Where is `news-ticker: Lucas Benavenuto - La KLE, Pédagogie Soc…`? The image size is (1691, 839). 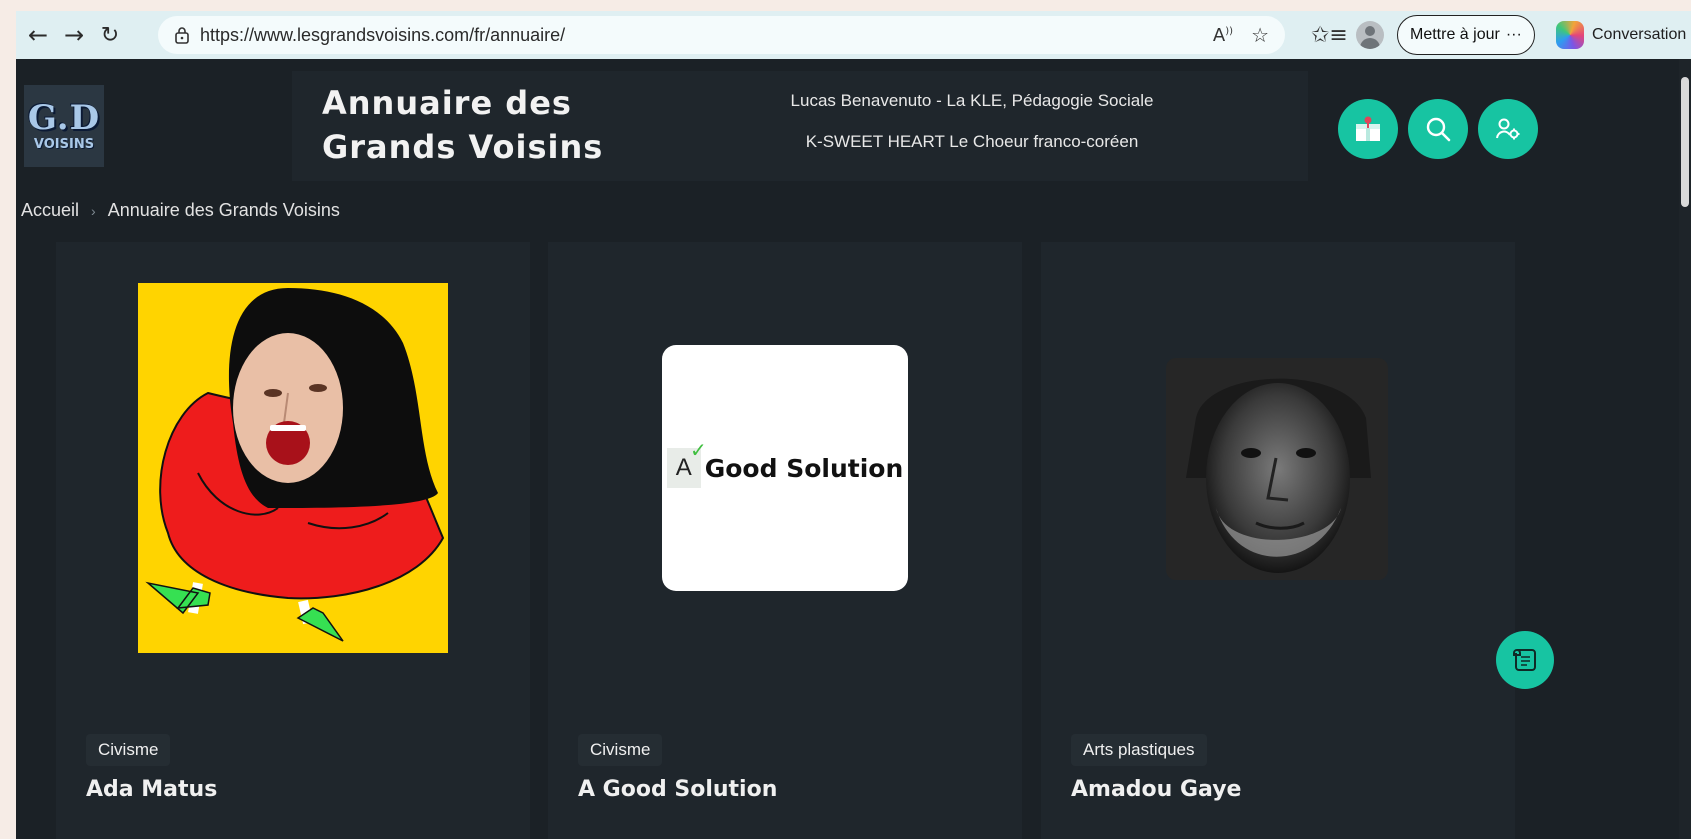 news-ticker: Lucas Benavenuto - La KLE, Pédagogie Soc… is located at coordinates (972, 132).